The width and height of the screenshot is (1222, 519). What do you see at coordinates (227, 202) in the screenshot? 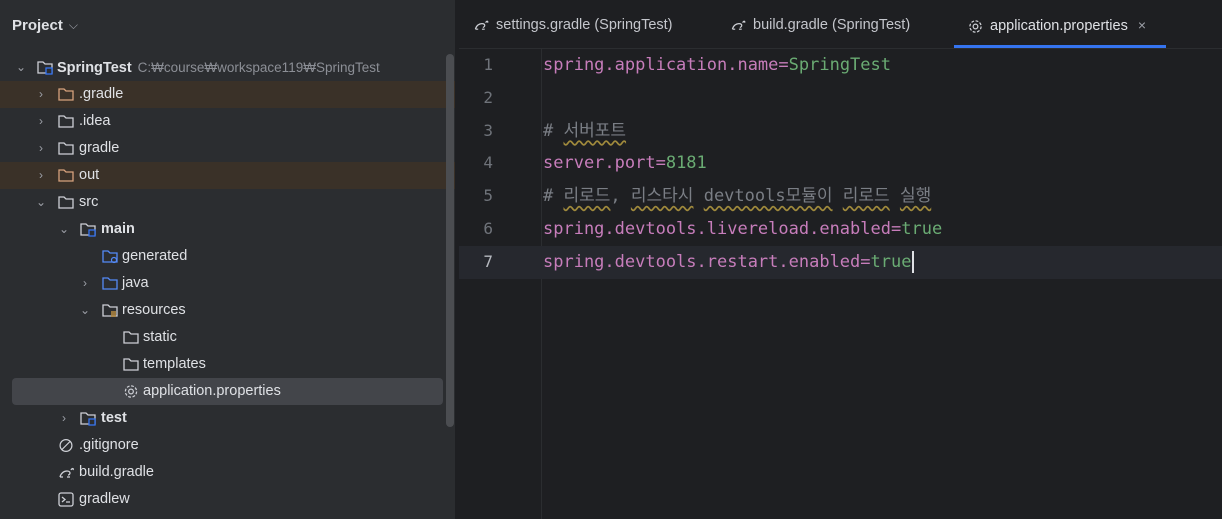
I see `tree-item-src: ⌄ src` at bounding box center [227, 202].